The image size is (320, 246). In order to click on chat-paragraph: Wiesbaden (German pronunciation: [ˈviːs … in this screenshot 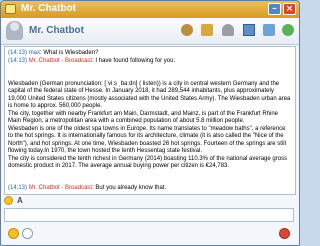, I will do `click(149, 95)`.